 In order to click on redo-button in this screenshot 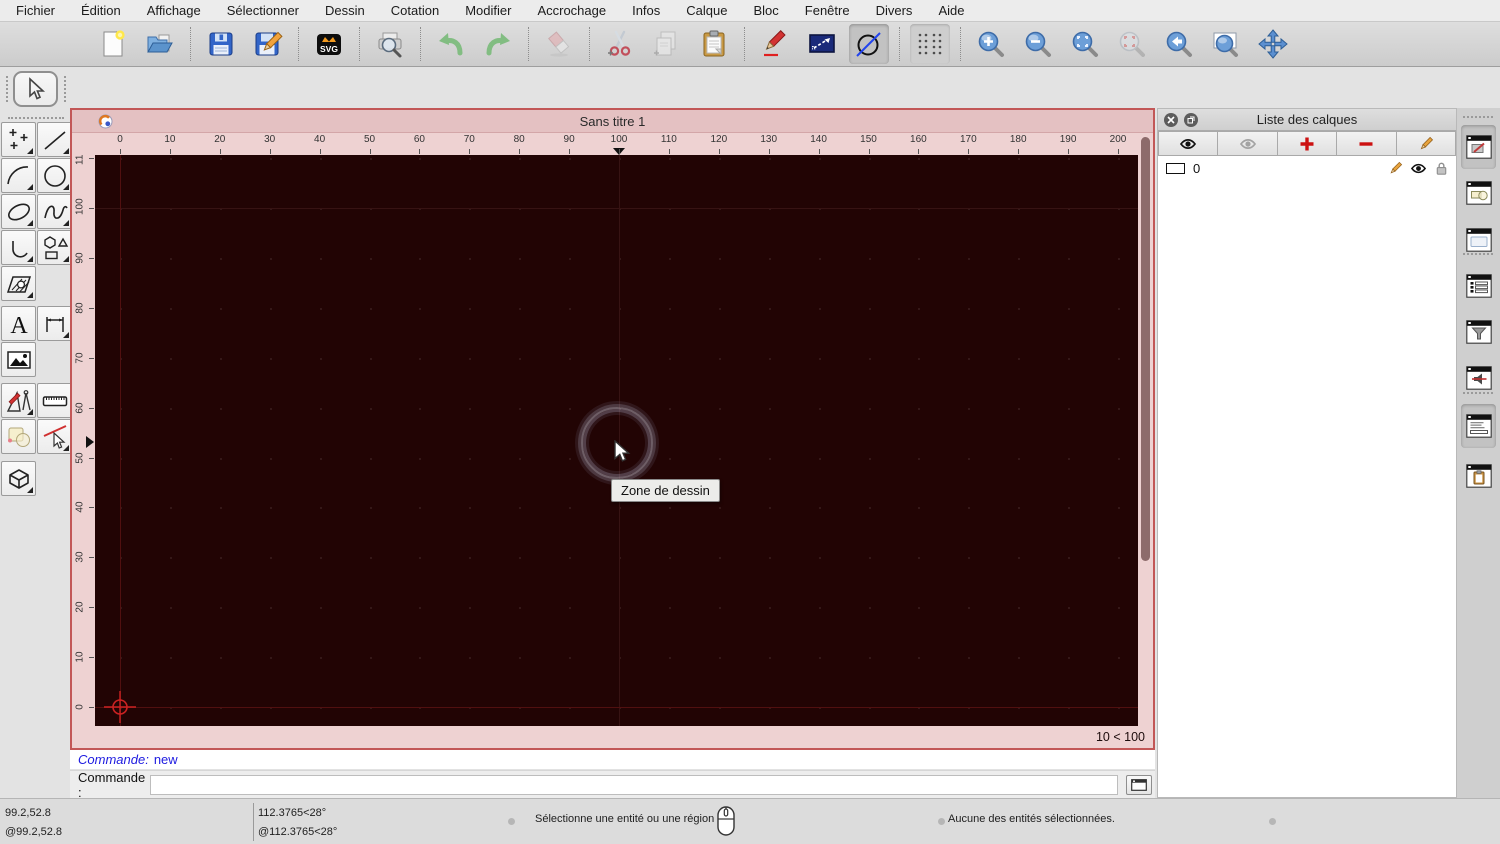, I will do `click(498, 44)`.